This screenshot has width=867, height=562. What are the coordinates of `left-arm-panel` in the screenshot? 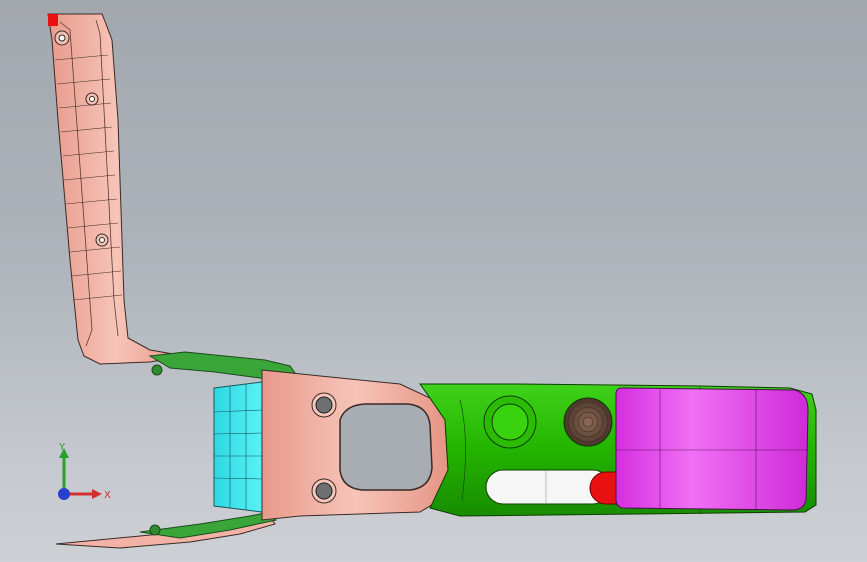 It's located at (116, 189).